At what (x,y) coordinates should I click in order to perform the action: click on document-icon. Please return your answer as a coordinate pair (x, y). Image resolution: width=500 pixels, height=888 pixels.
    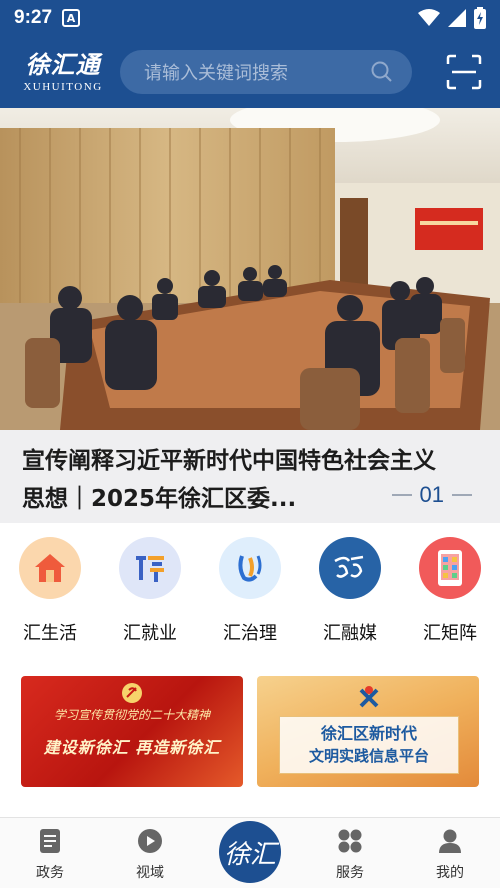
    Looking at the image, I should click on (50, 841).